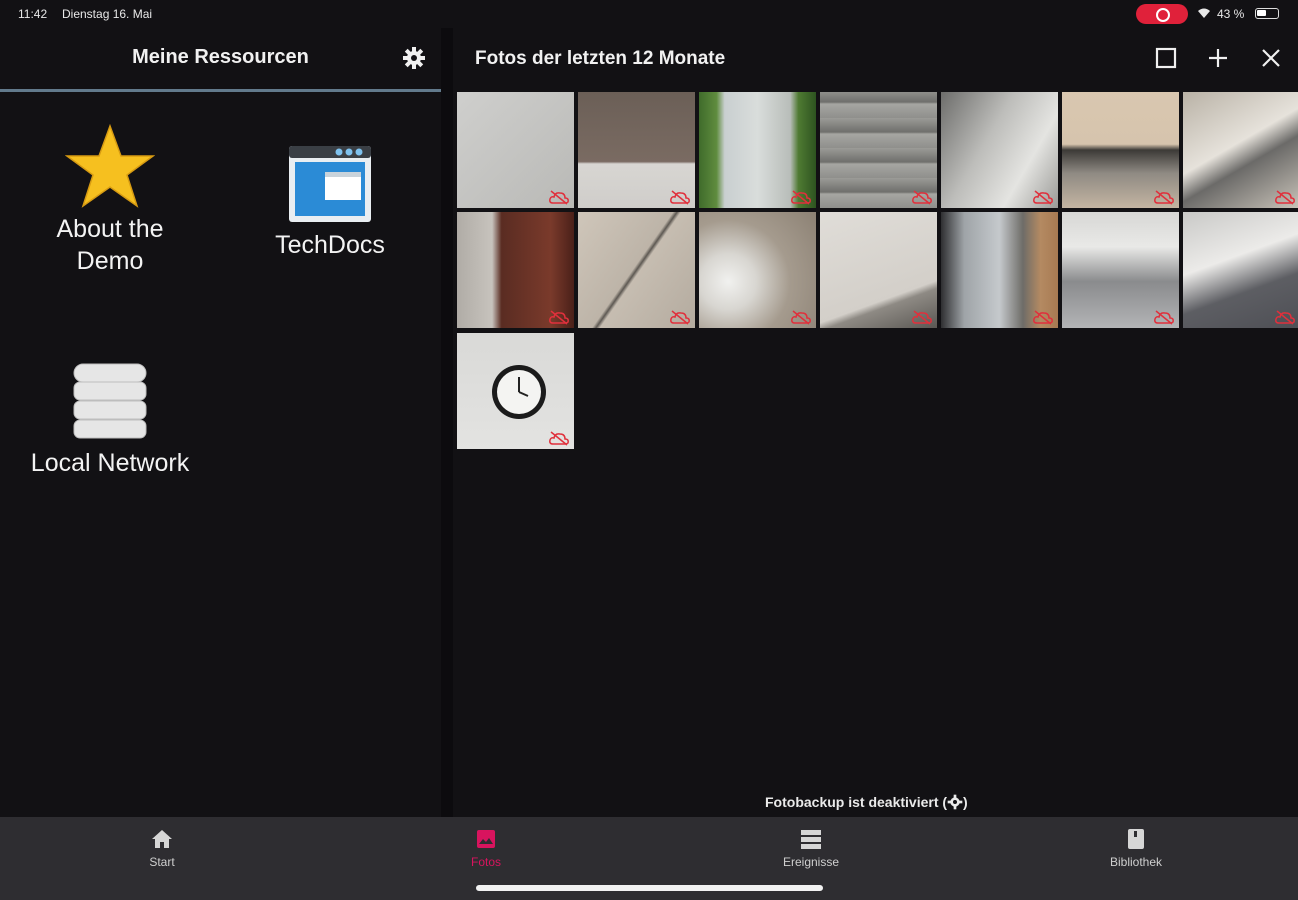 This screenshot has height=900, width=1298. I want to click on photo-icon, so click(486, 839).